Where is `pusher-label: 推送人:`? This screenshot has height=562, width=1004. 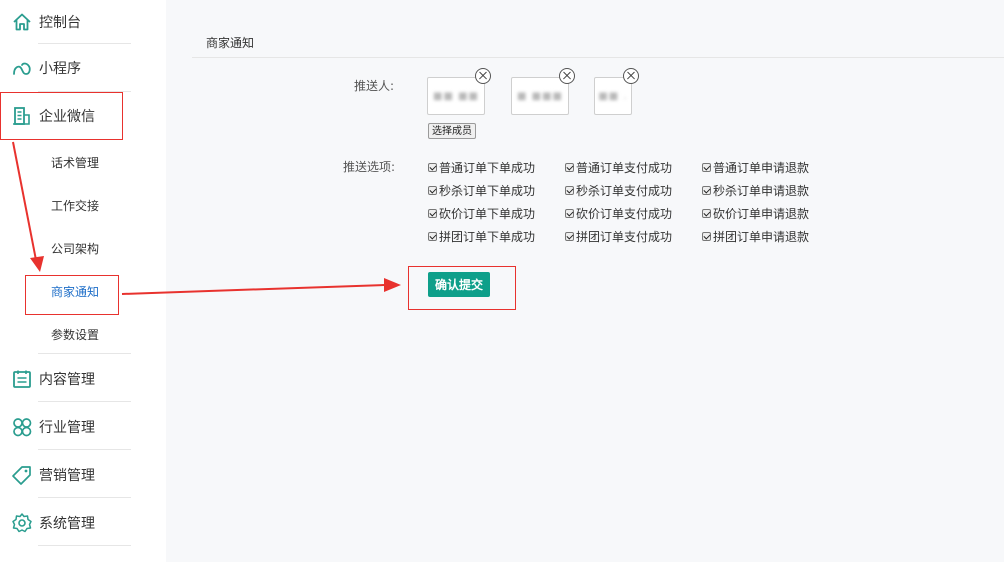
pusher-label: 推送人: is located at coordinates (374, 86).